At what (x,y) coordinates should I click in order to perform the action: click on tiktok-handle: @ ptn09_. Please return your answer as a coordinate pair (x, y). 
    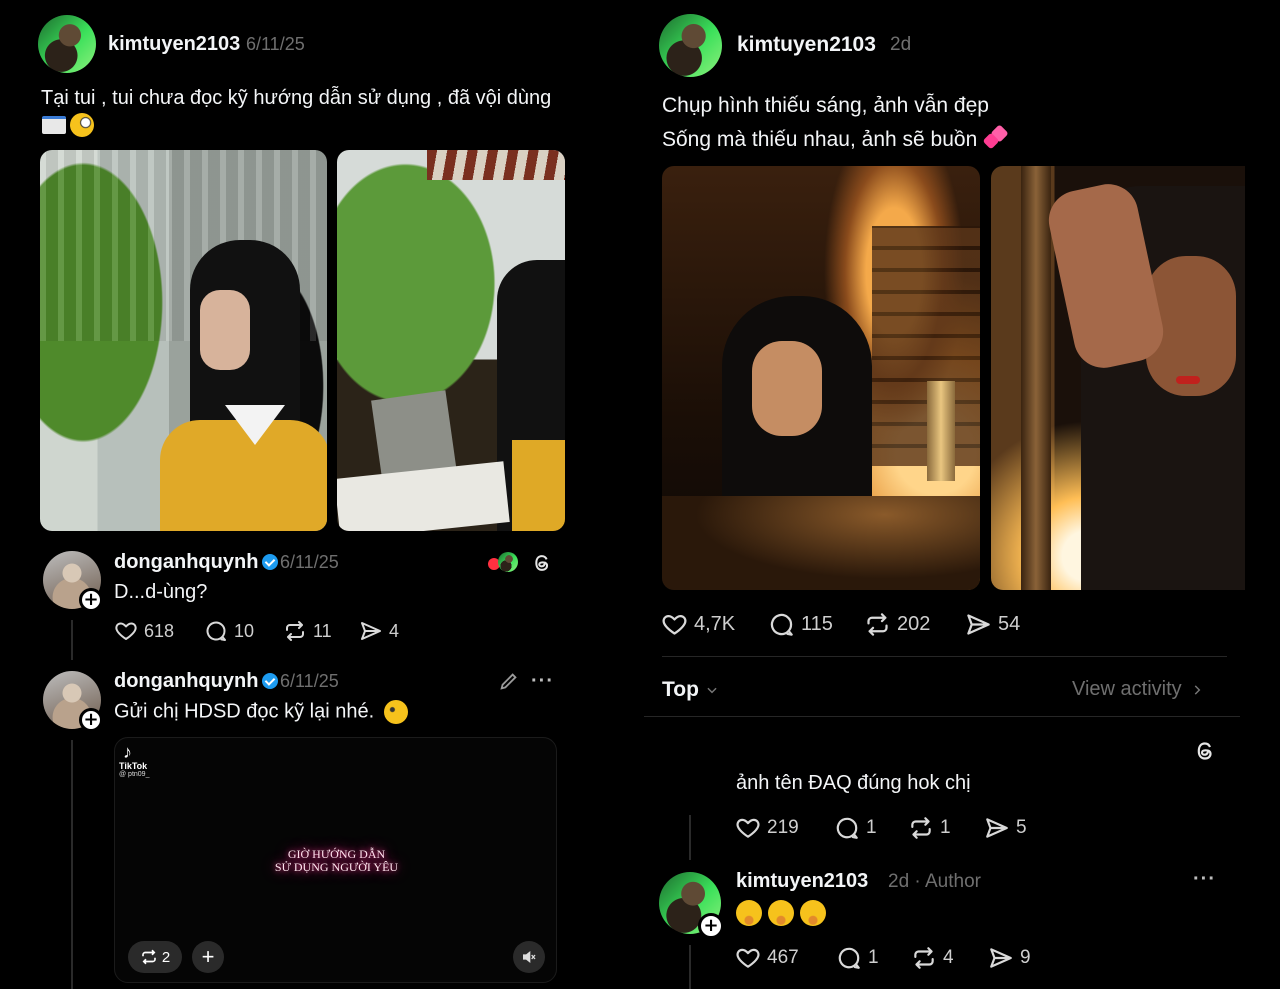
    Looking at the image, I should click on (134, 774).